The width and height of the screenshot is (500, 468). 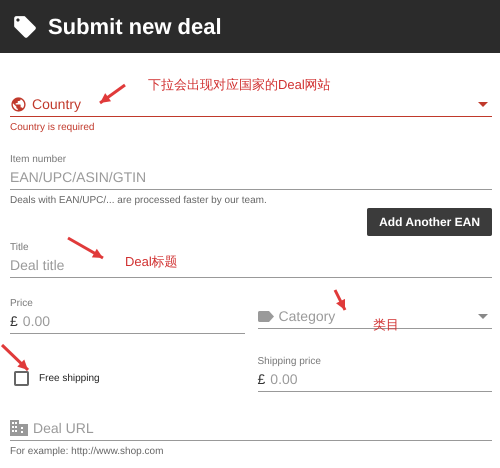 What do you see at coordinates (78, 177) in the screenshot?
I see `input-field: EAN/UPC/ASIN/GTIN` at bounding box center [78, 177].